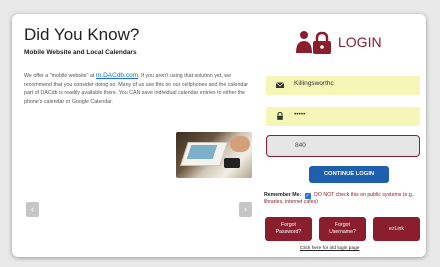 The width and height of the screenshot is (440, 267). I want to click on panel-subtitle: Mobile Website and Local Calendars, so click(80, 52).